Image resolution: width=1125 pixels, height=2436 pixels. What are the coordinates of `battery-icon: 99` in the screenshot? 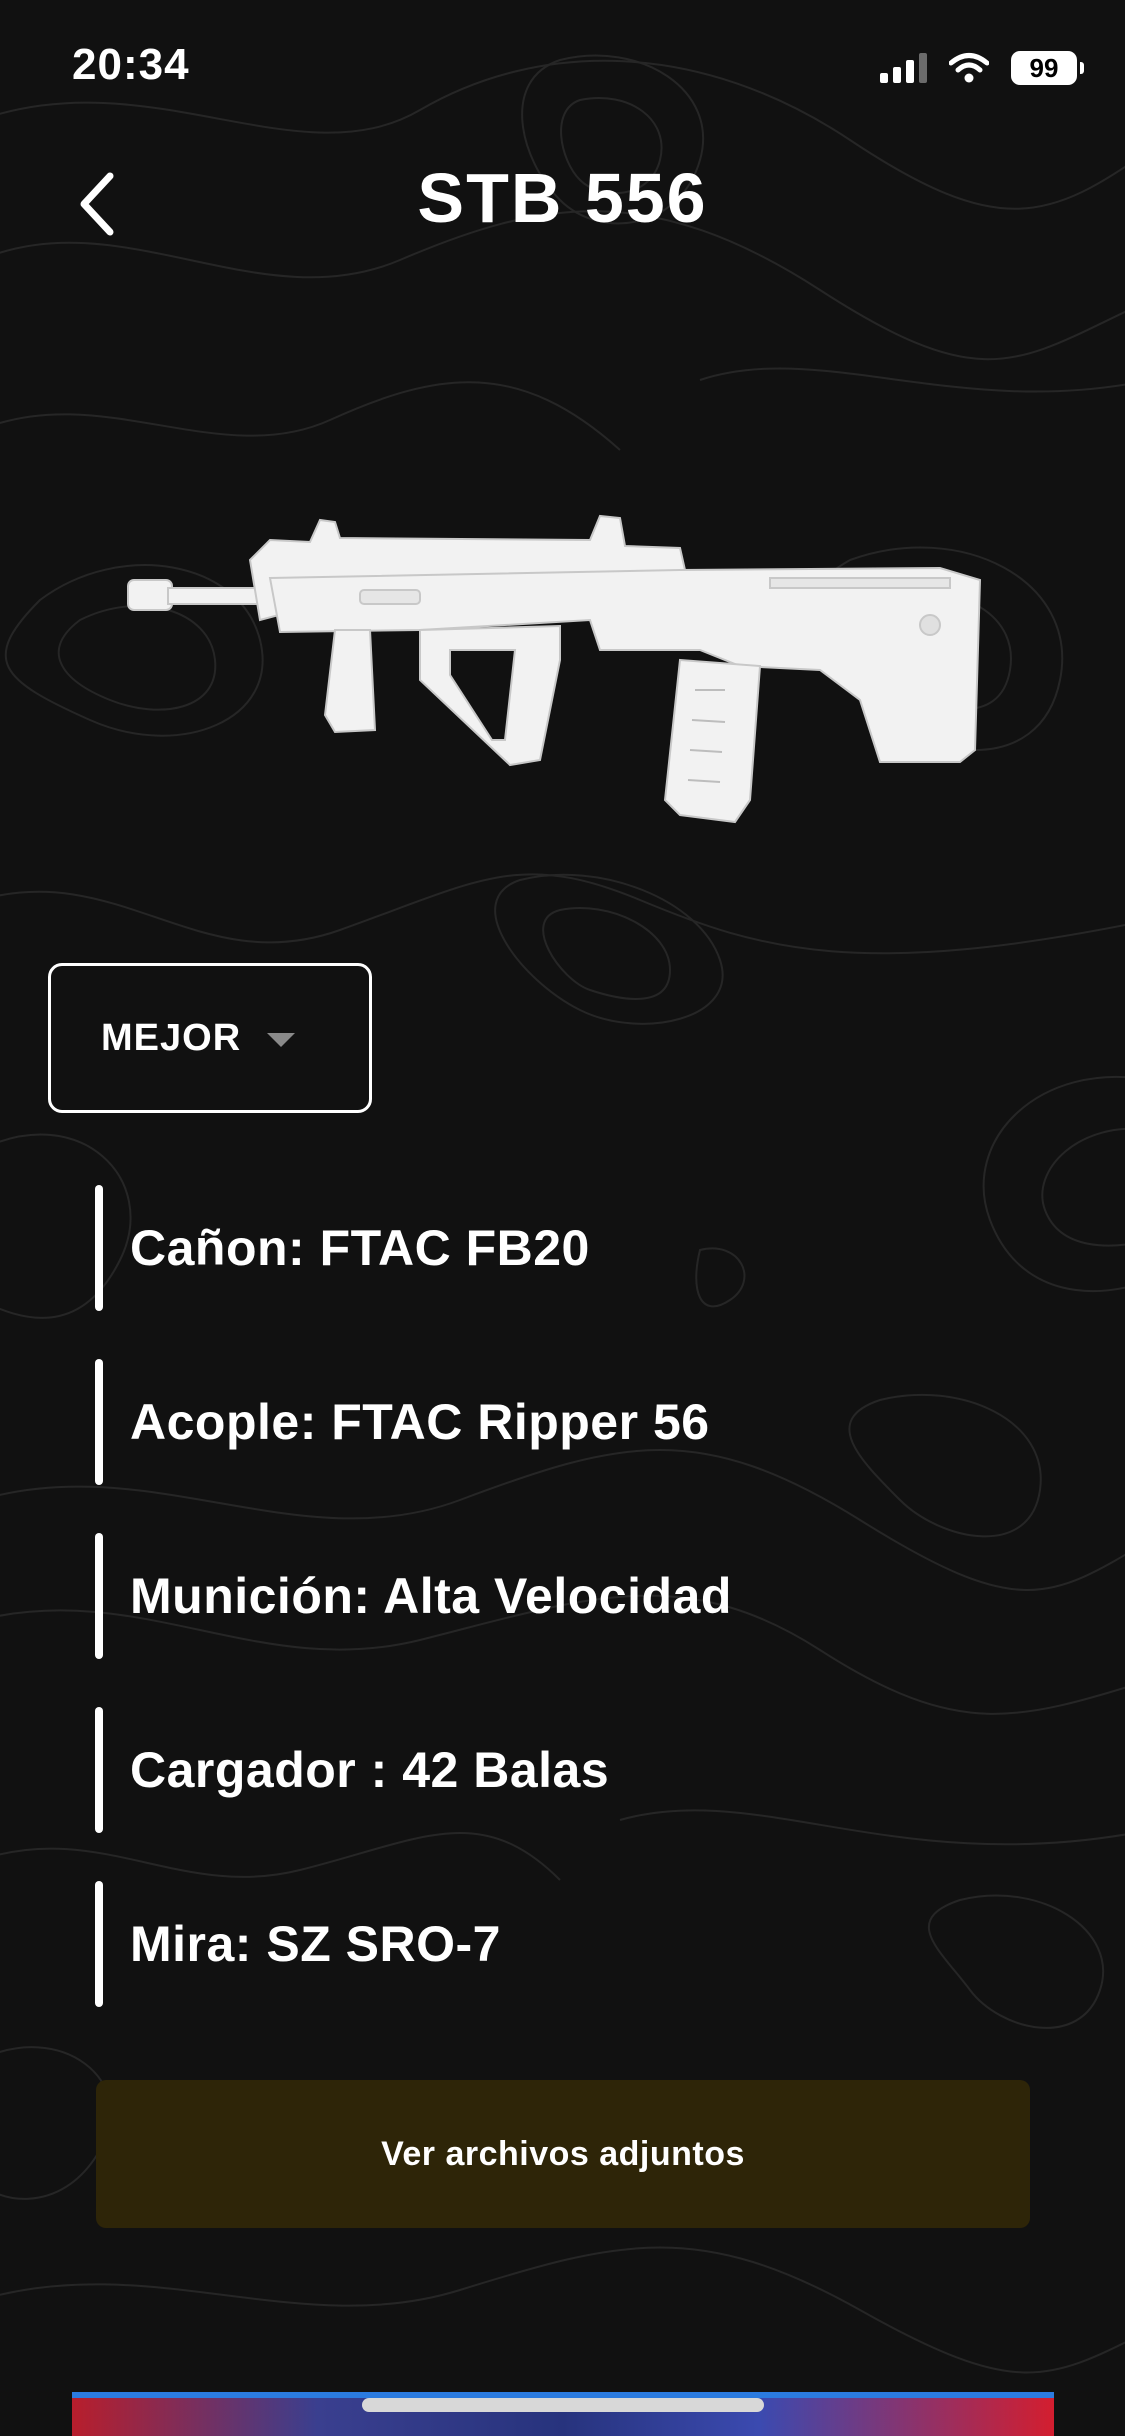 It's located at (1047, 68).